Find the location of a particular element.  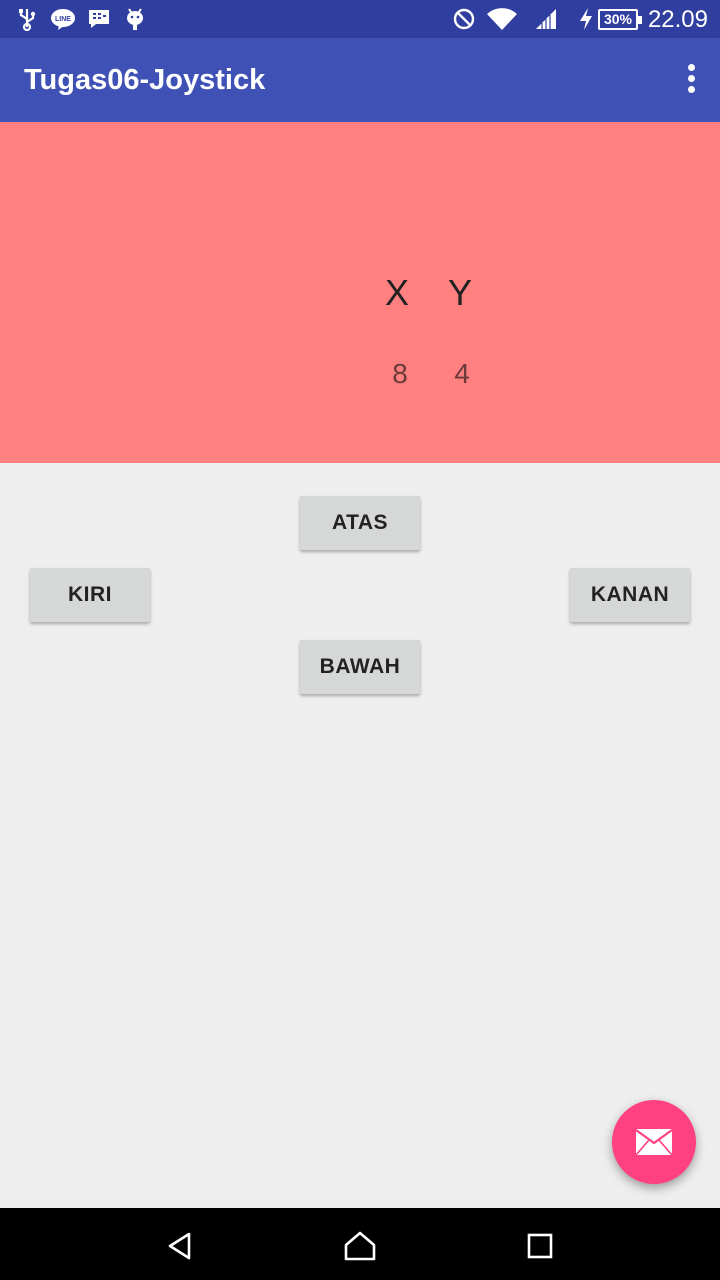

app-bar: Tugas06-Joystick is located at coordinates (360, 80).